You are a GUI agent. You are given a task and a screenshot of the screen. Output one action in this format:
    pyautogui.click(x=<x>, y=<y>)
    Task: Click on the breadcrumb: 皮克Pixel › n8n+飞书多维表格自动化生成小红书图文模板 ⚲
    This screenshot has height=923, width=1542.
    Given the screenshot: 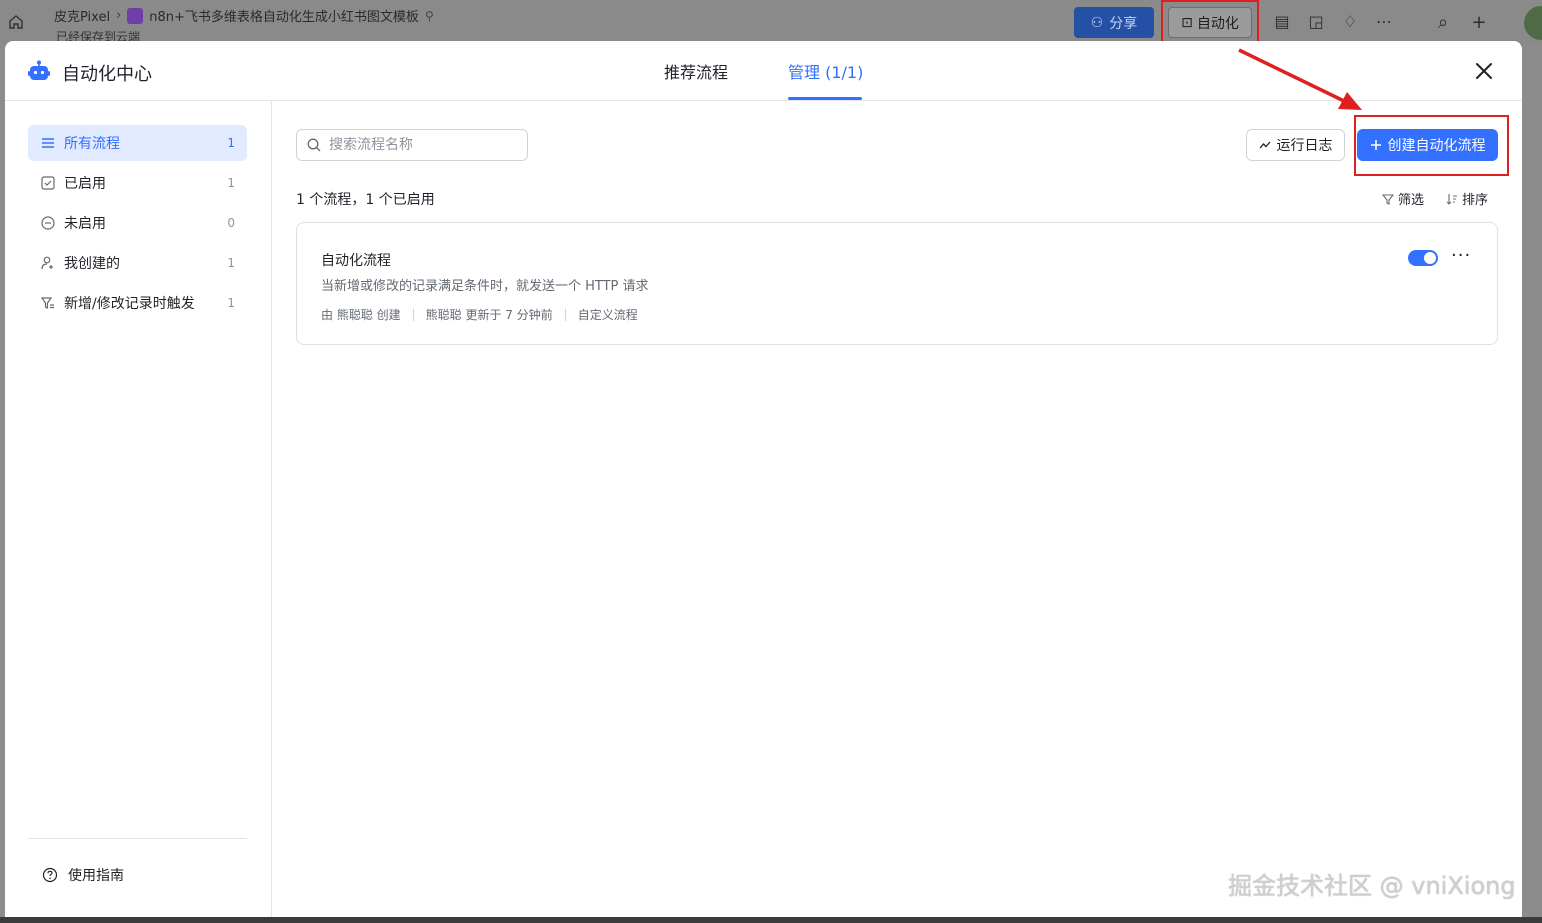 What is the action you would take?
    pyautogui.click(x=244, y=15)
    